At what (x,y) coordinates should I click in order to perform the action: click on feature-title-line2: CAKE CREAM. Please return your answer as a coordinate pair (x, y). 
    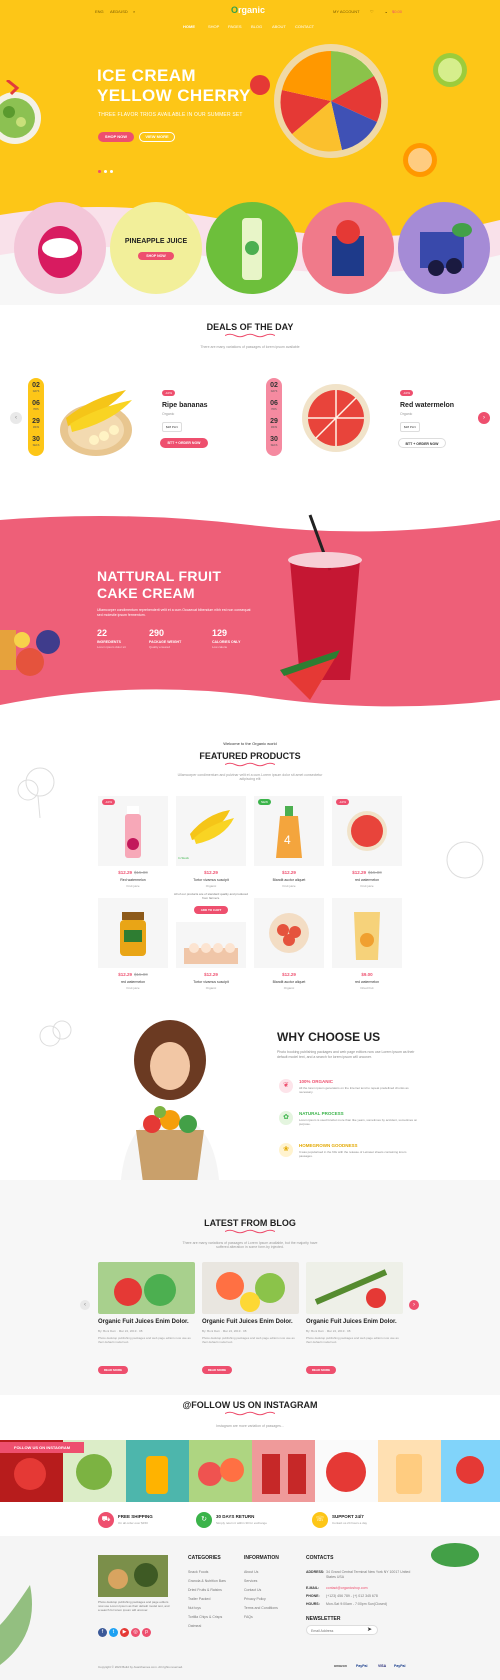
    Looking at the image, I should click on (146, 593).